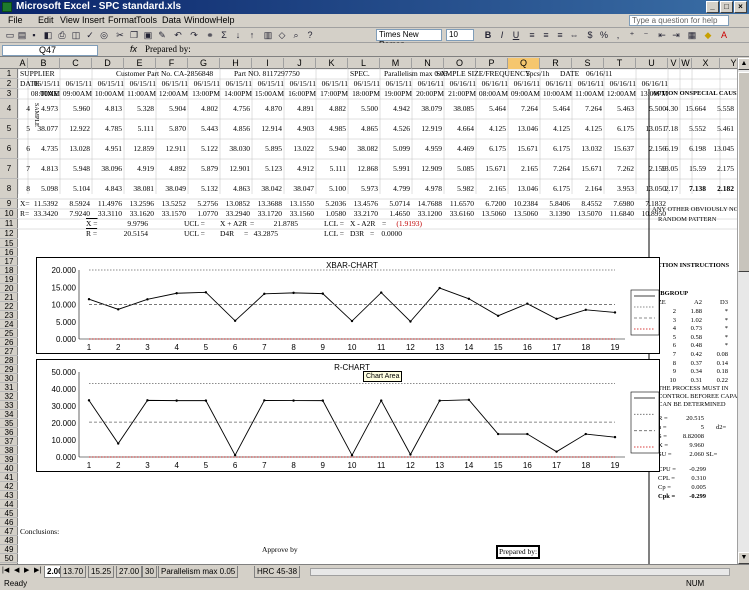 The image size is (749, 590). Describe the element at coordinates (283, 224) in the screenshot. I see `ucl-x-value: 21.8785` at that location.